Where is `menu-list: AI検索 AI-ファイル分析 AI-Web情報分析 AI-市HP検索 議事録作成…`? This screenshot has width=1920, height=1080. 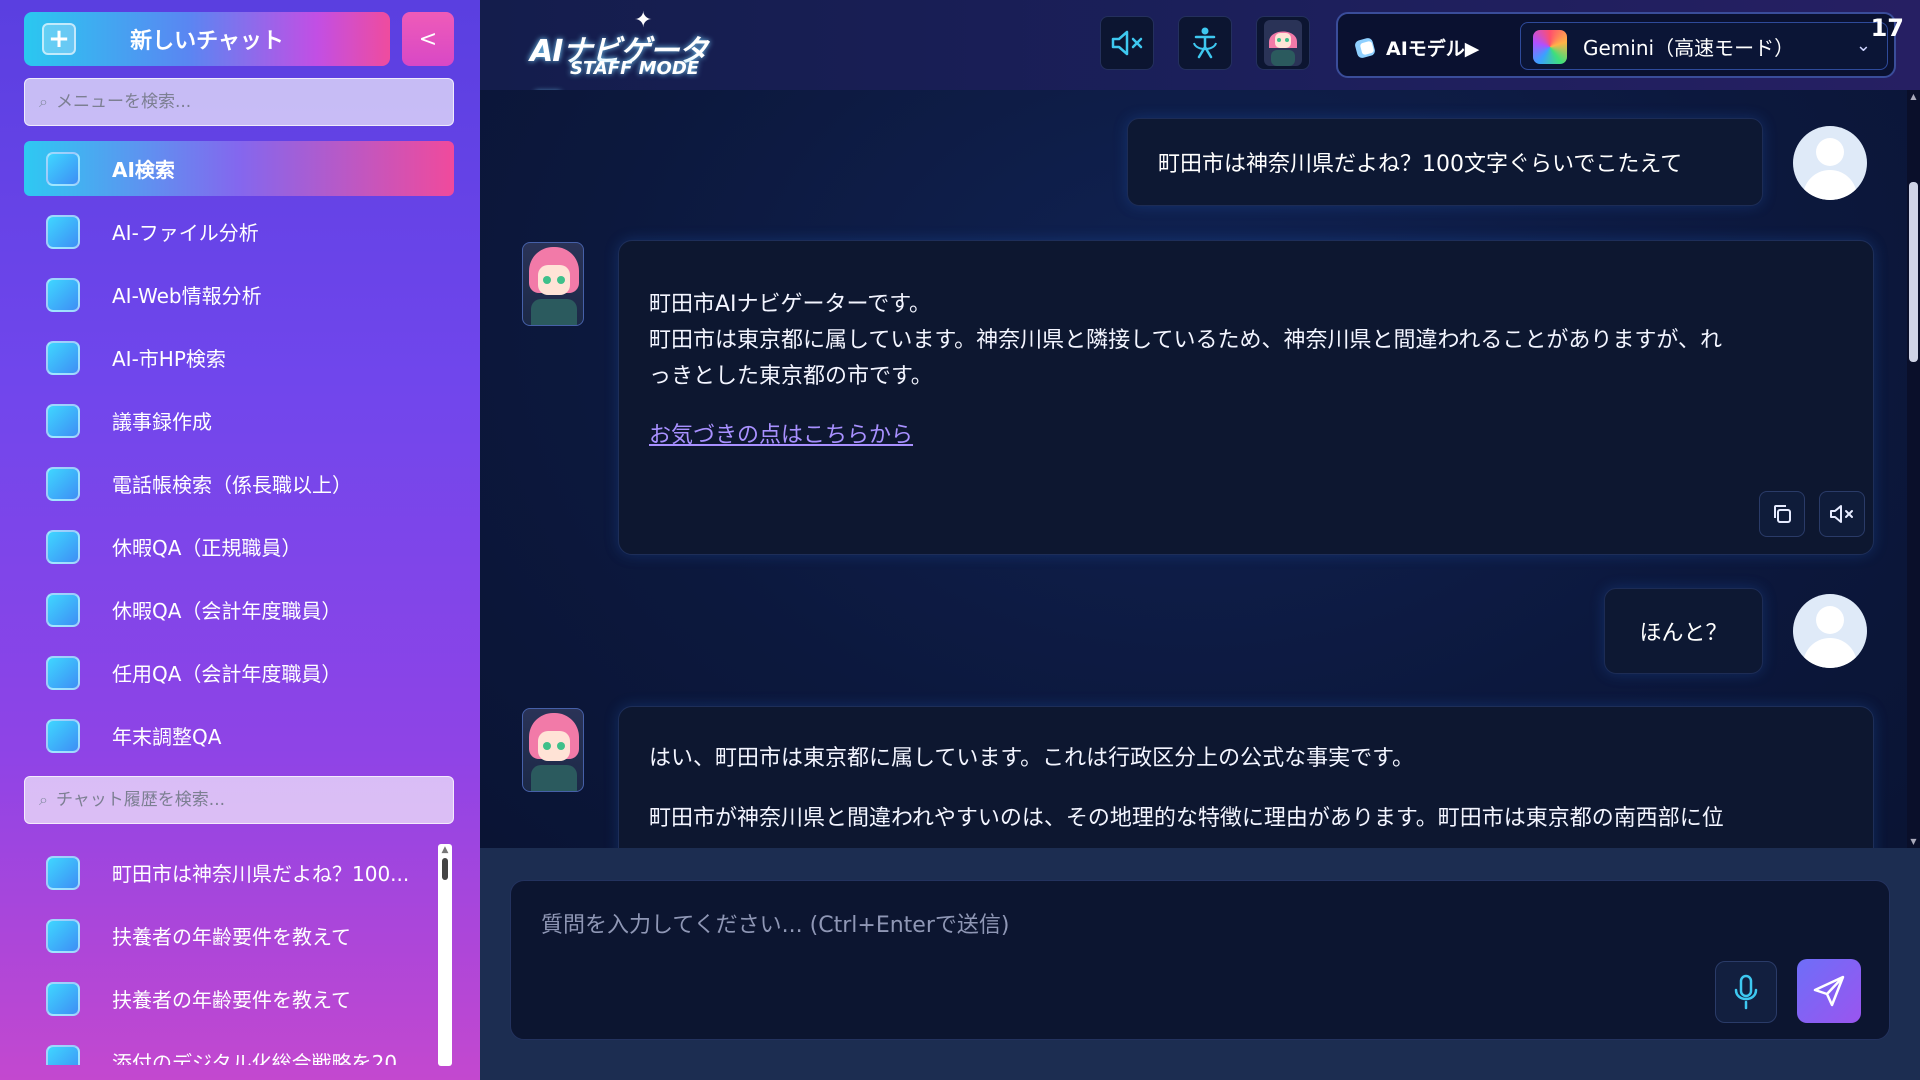
menu-list: AI検索 AI-ファイル分析 AI-Web情報分析 AI-市HP検索 議事録作成… is located at coordinates (239, 456).